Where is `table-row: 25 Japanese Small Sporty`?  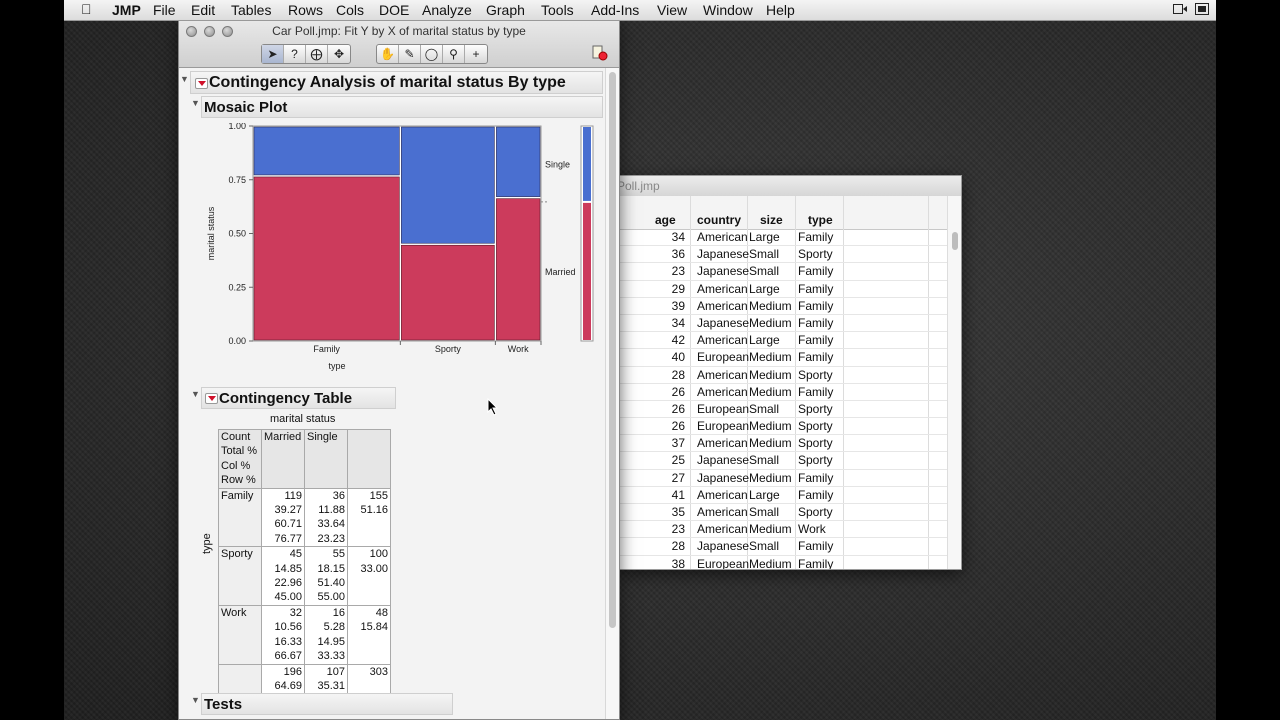 table-row: 25 Japanese Small Sporty is located at coordinates (783, 461).